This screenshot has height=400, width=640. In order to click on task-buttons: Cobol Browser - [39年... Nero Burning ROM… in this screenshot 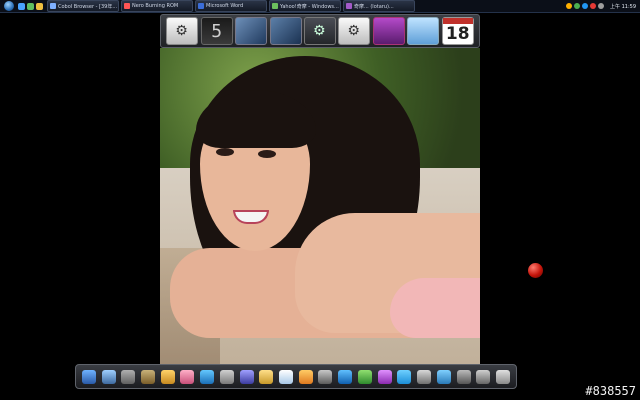, I will do `click(231, 6)`.